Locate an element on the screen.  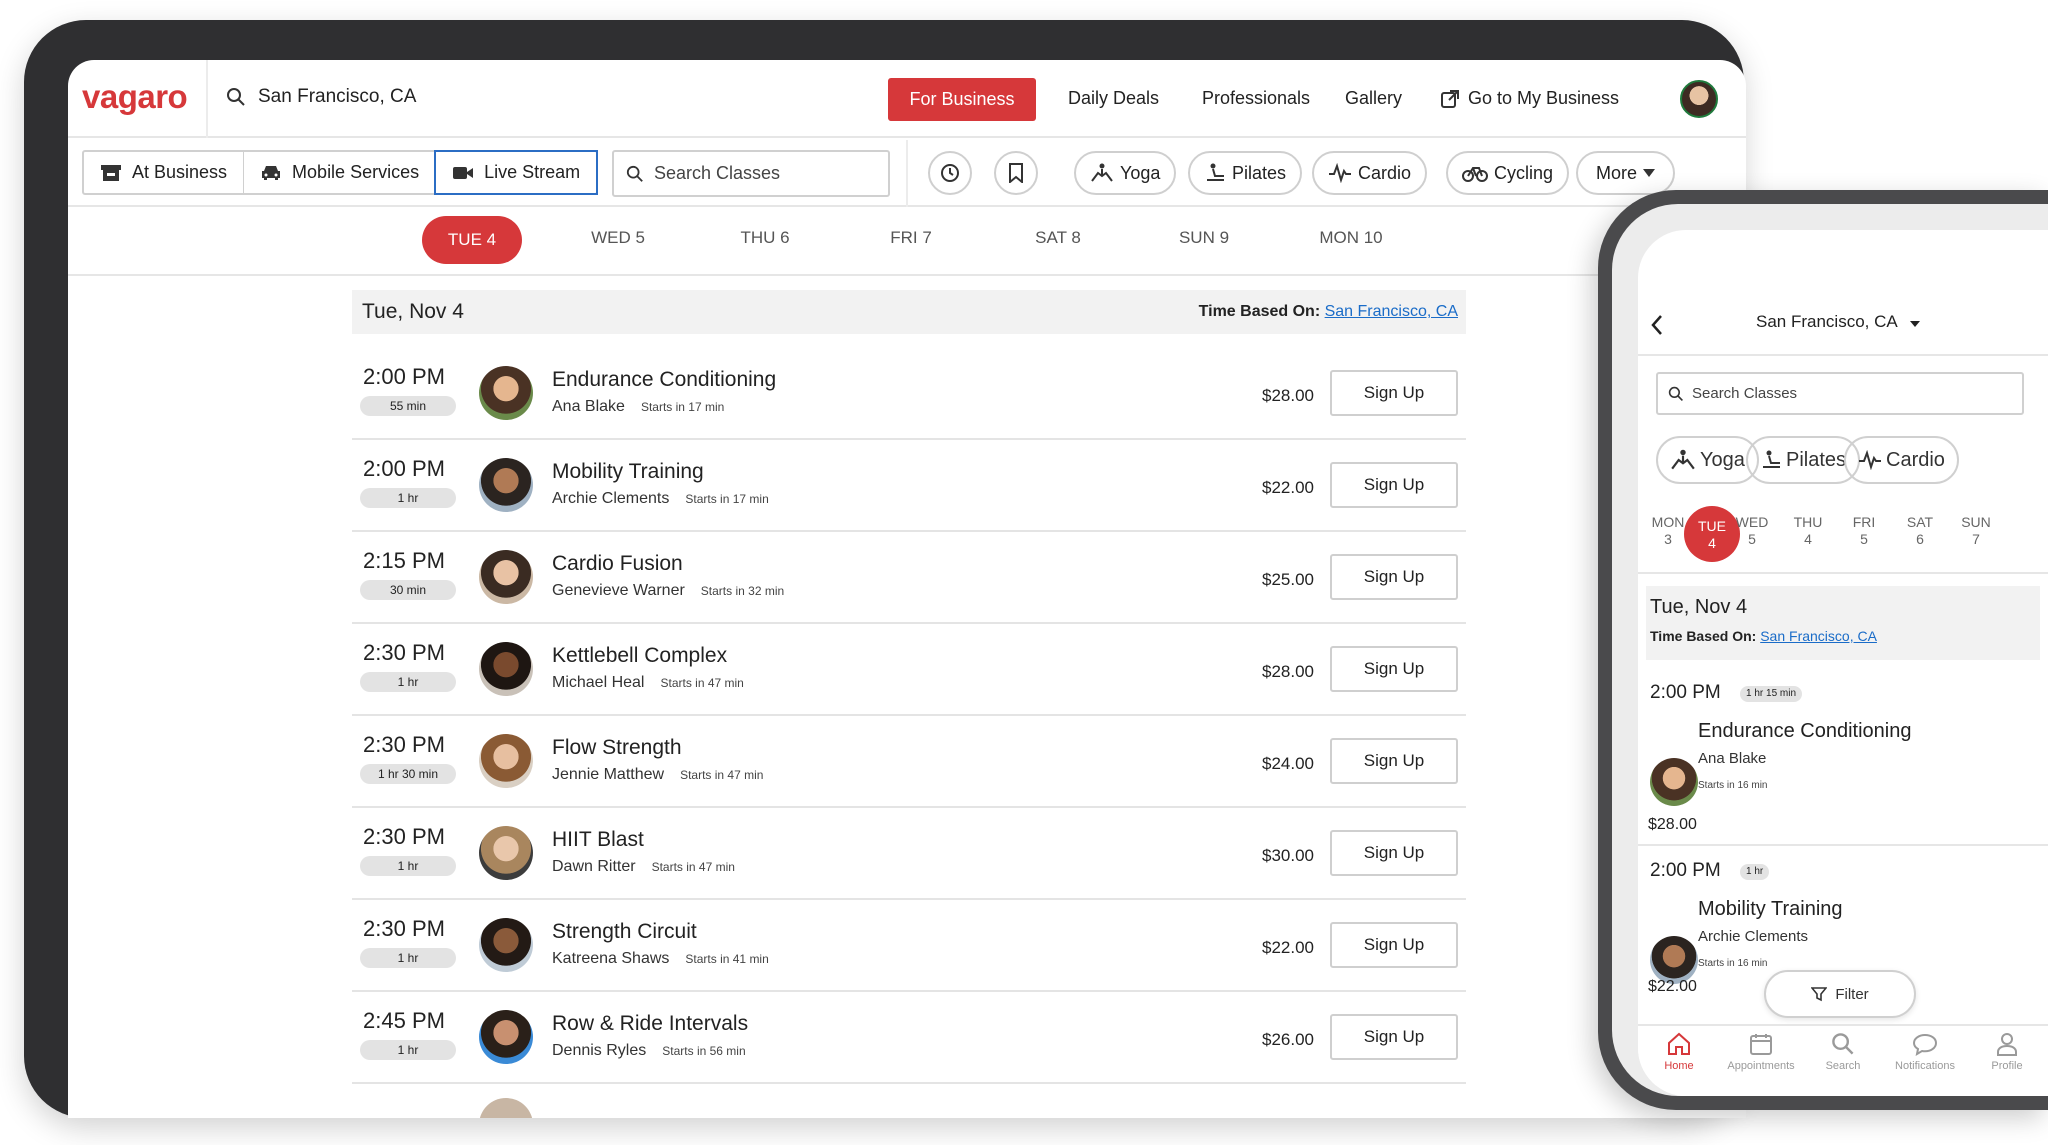
time-based-location-link: San Francisco, CA is located at coordinates (1391, 311).